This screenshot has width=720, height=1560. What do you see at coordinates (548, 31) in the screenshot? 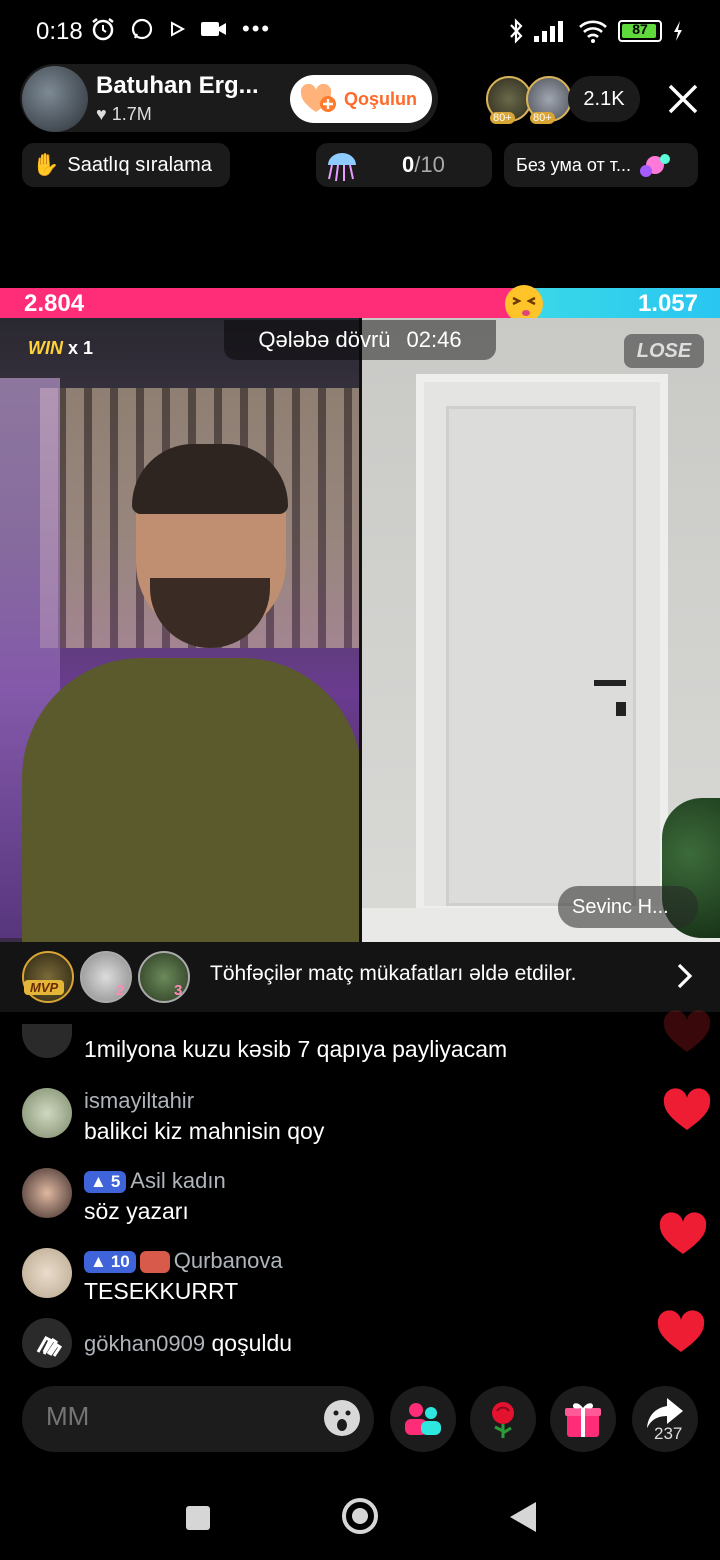
I see `signal-icon` at bounding box center [548, 31].